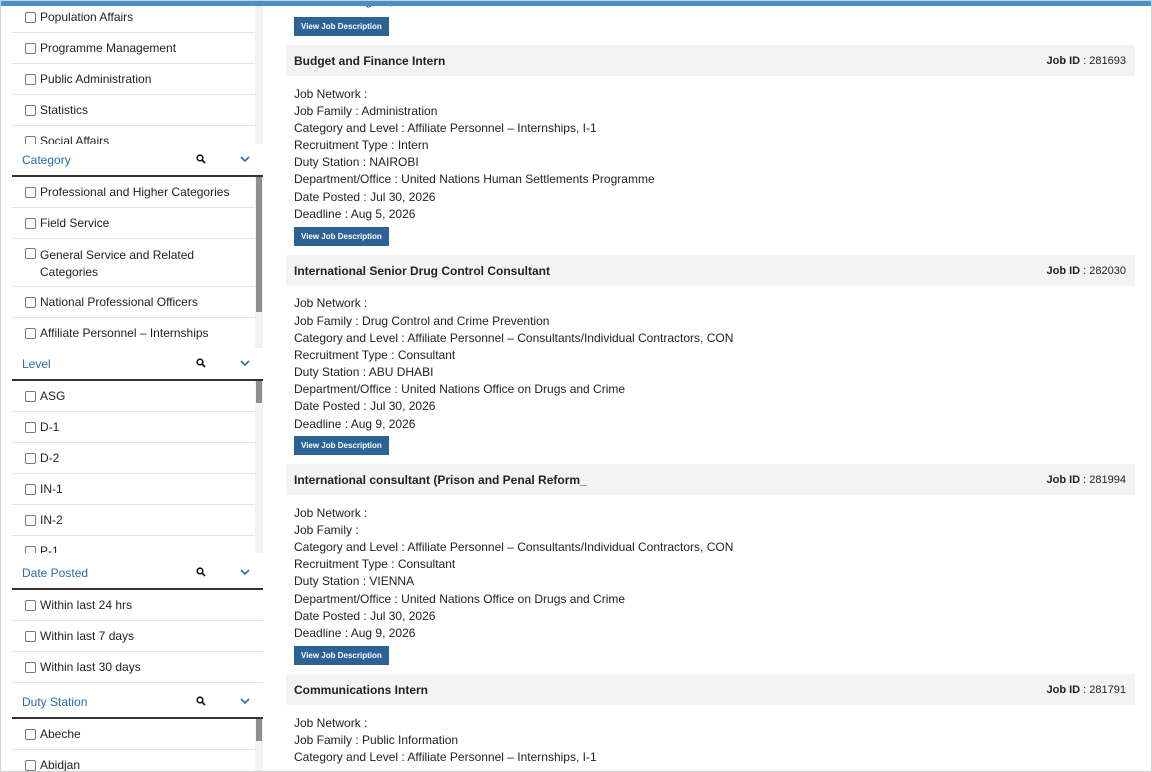  I want to click on filter-header-duty-station: Duty Station, so click(137, 702).